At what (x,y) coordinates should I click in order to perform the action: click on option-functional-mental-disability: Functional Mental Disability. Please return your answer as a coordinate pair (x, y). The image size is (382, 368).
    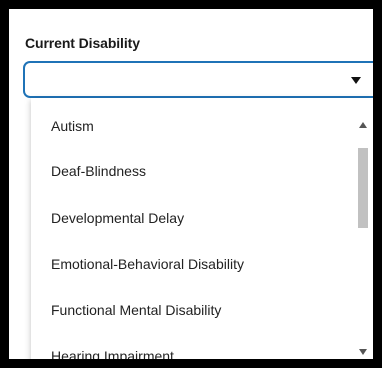
    Looking at the image, I should click on (193, 310).